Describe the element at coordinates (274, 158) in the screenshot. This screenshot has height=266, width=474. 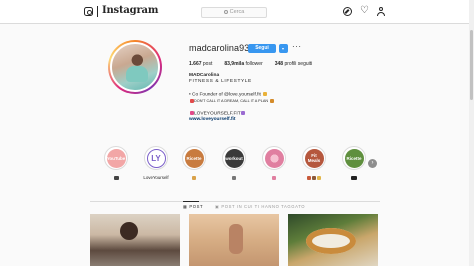
I see `dessert-thumbnail` at that location.